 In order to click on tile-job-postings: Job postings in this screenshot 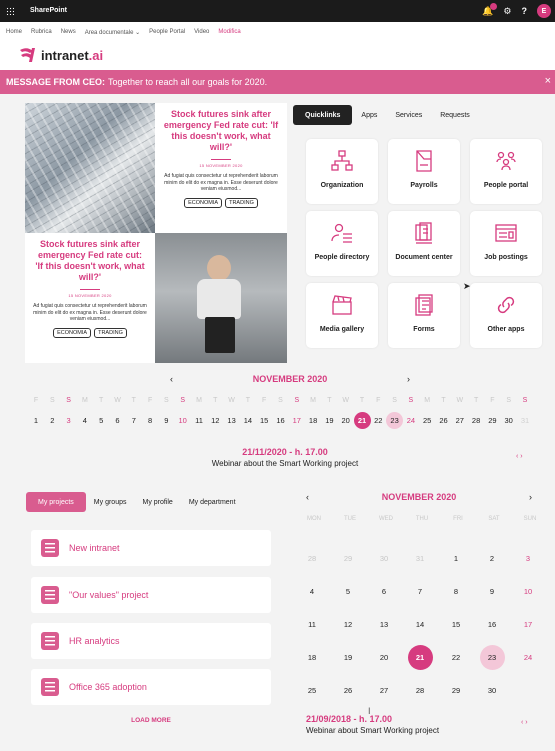, I will do `click(506, 243)`.